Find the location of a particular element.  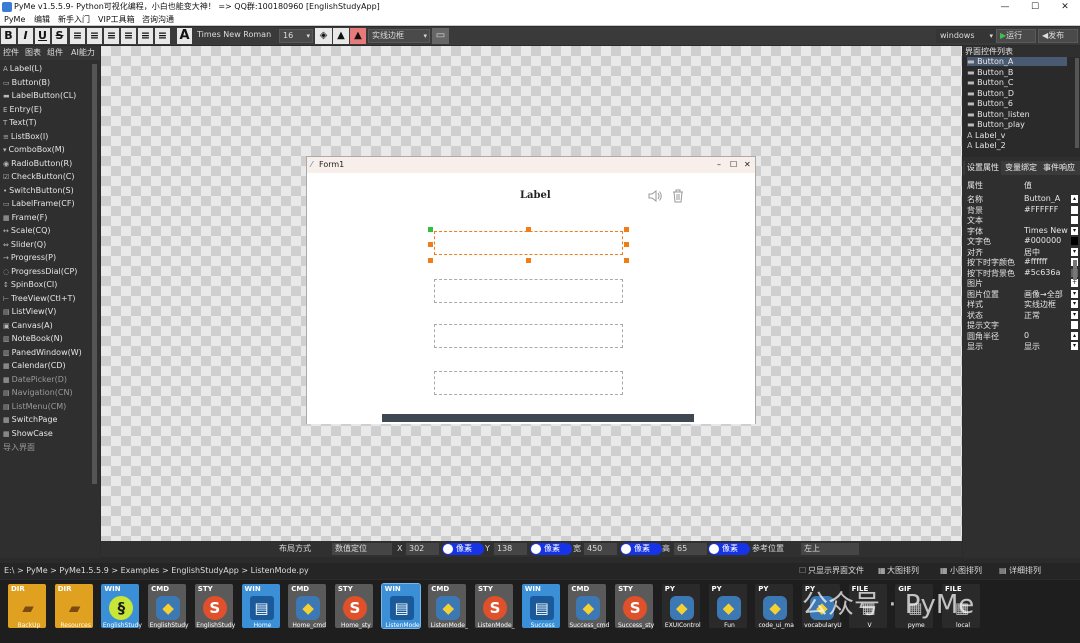

tree-scrollbar is located at coordinates (1077, 103).